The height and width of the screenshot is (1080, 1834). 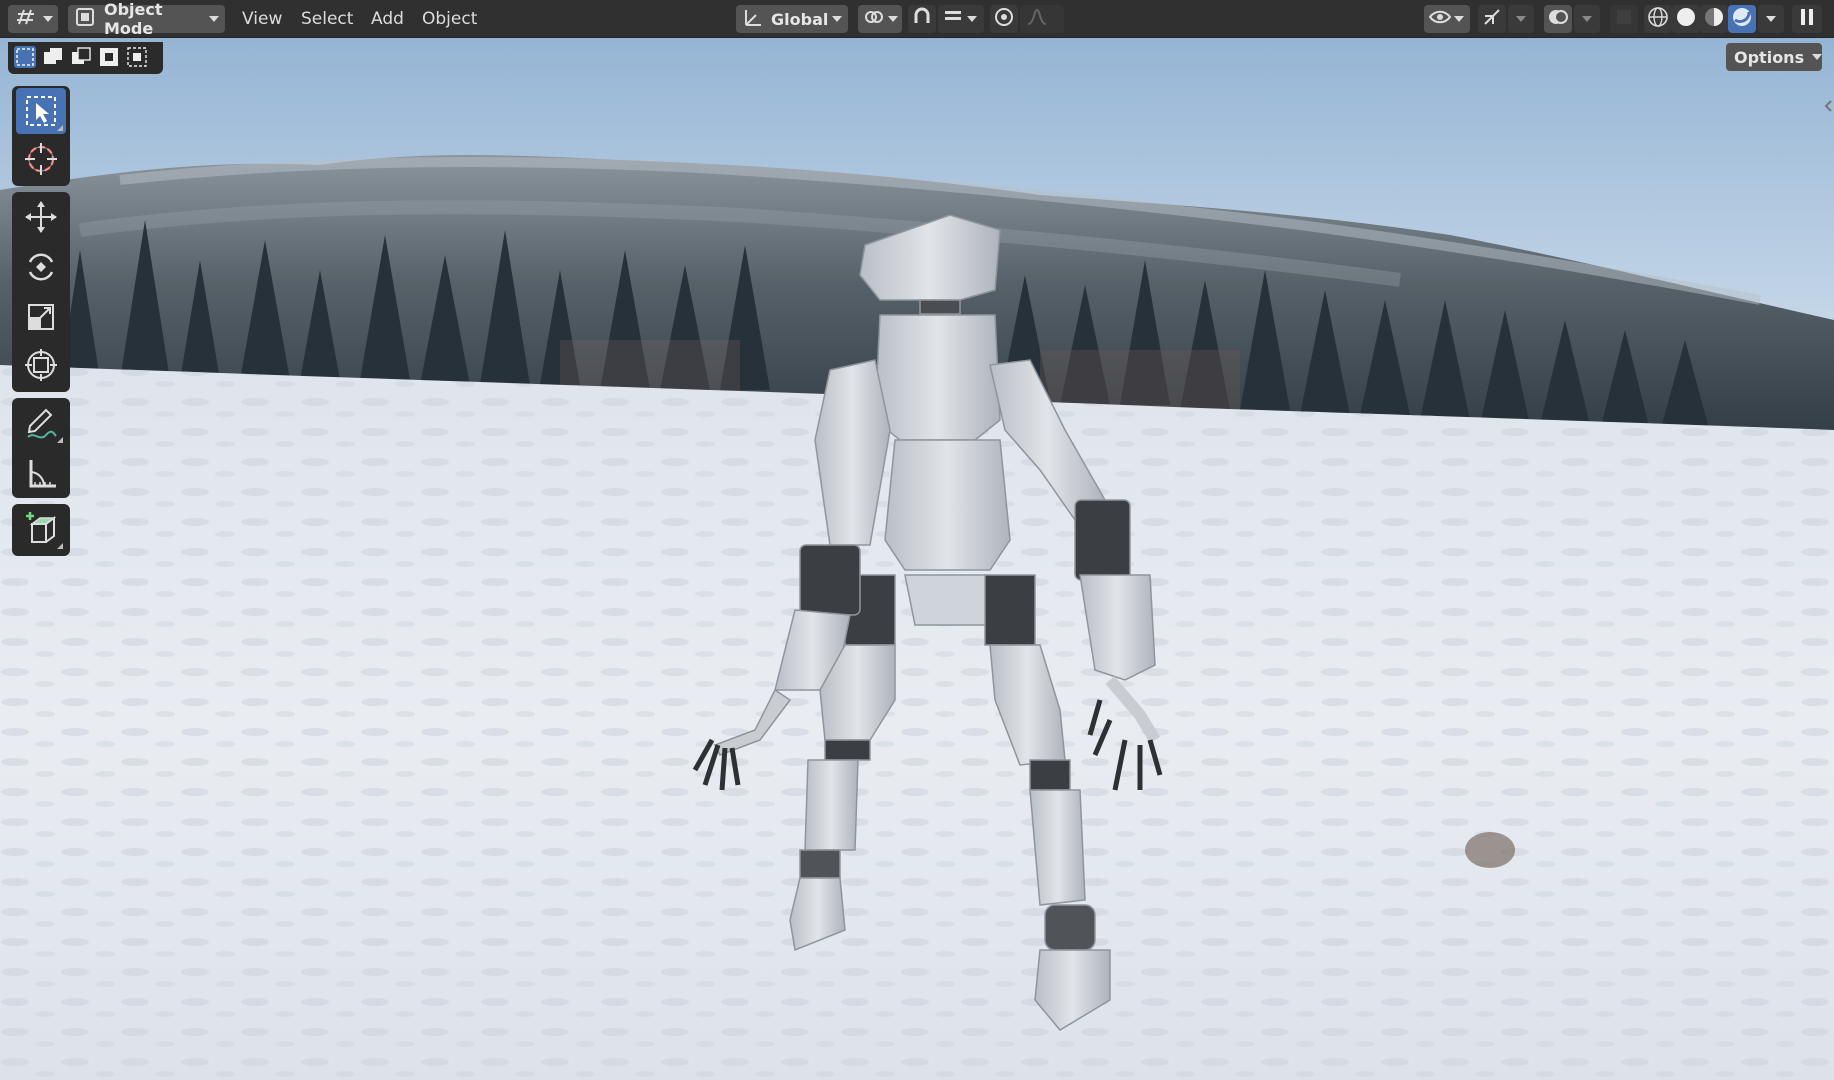 I want to click on snap-target-dropdown, so click(x=961, y=19).